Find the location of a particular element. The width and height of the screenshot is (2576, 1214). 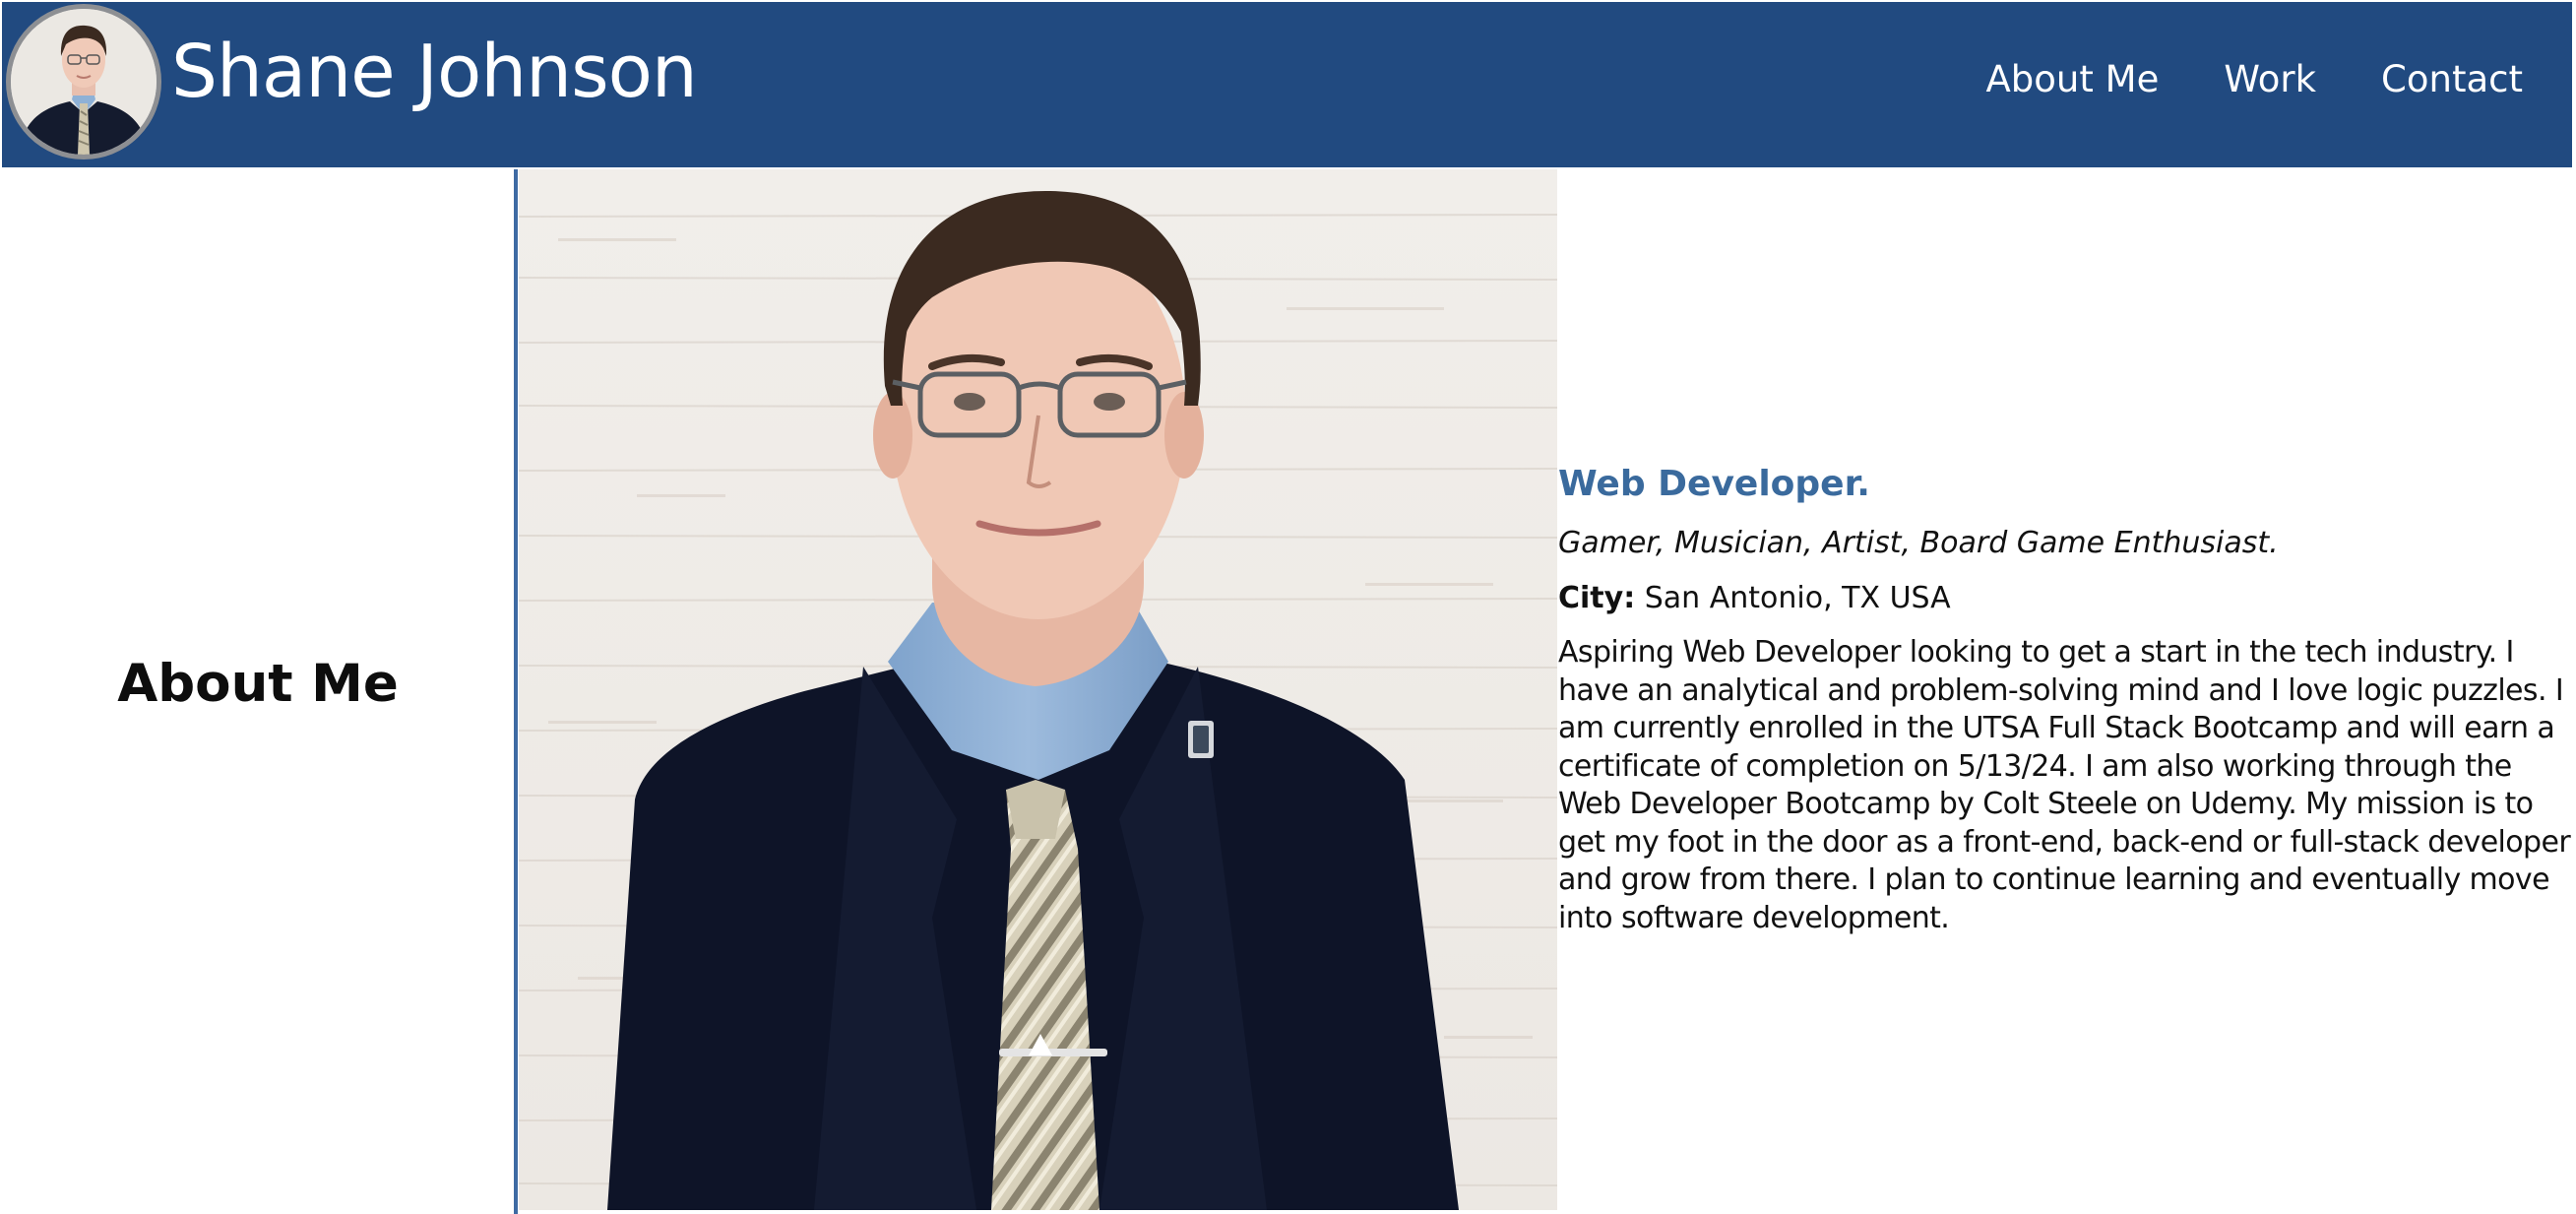

nav-link-work: Work is located at coordinates (2270, 79).